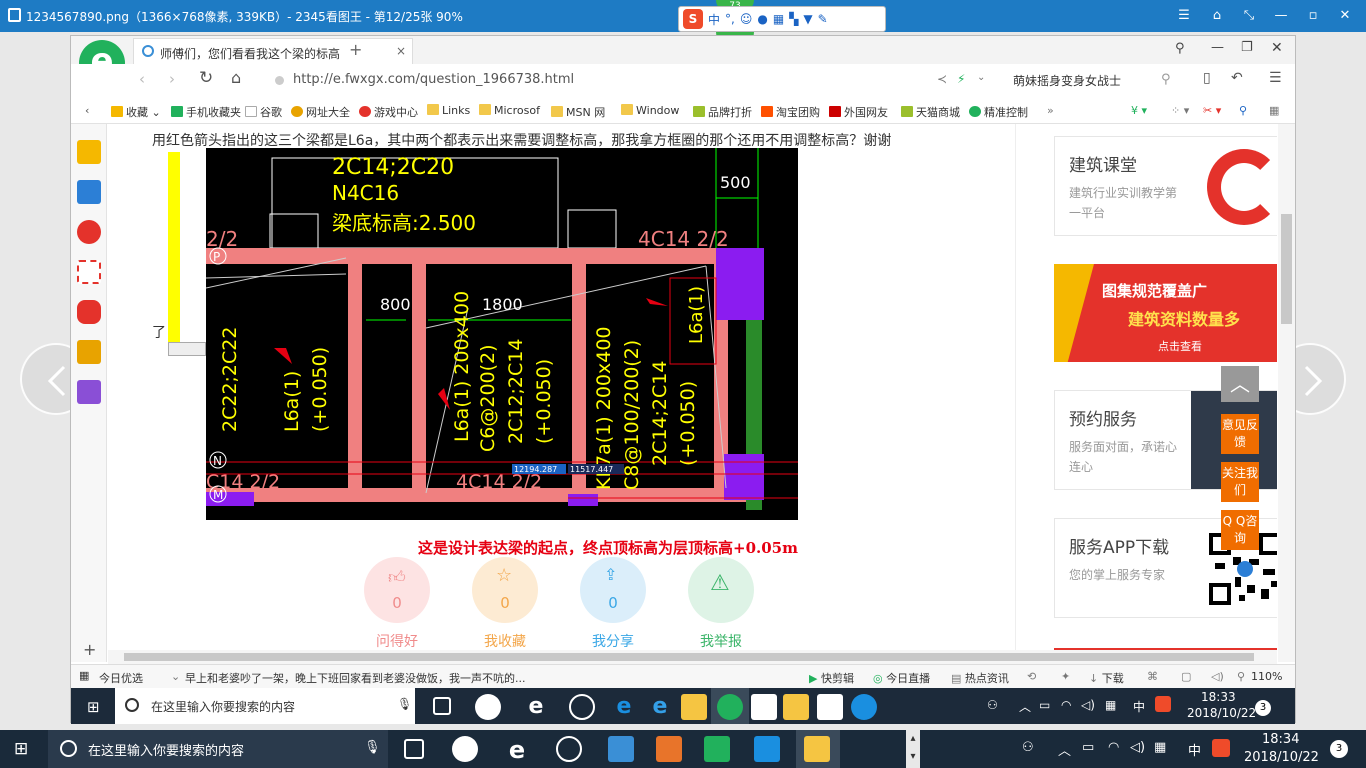 The width and height of the screenshot is (1366, 768). I want to click on status-item: ▶ 快剪辑, so click(831, 678).